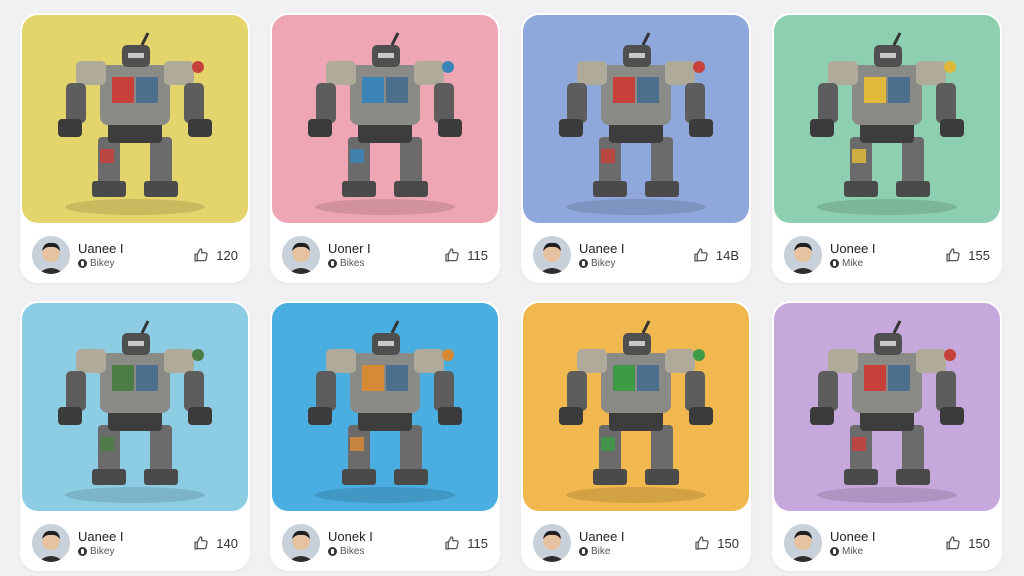 The width and height of the screenshot is (1024, 576). What do you see at coordinates (967, 255) in the screenshot?
I see `like-button: 155` at bounding box center [967, 255].